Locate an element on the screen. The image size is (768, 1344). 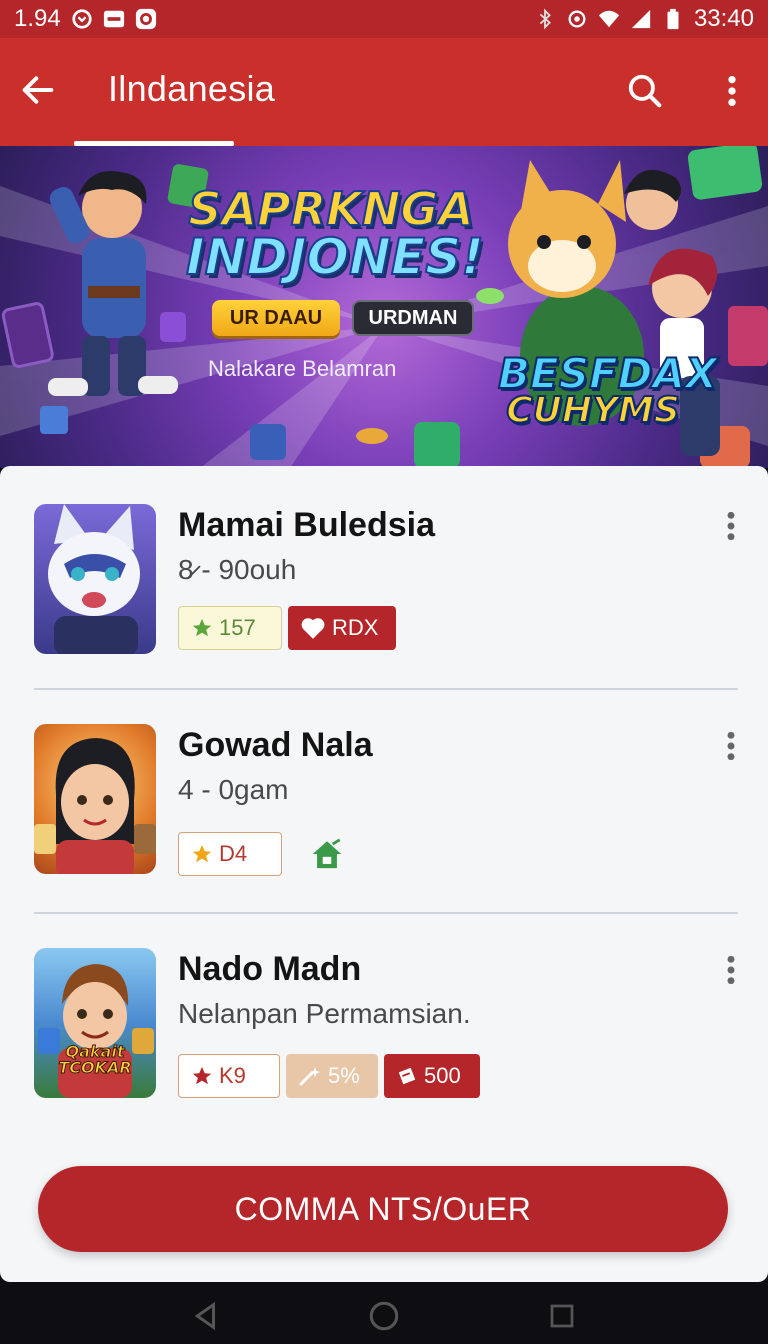
game-title: Nado Madn is located at coordinates (270, 969).